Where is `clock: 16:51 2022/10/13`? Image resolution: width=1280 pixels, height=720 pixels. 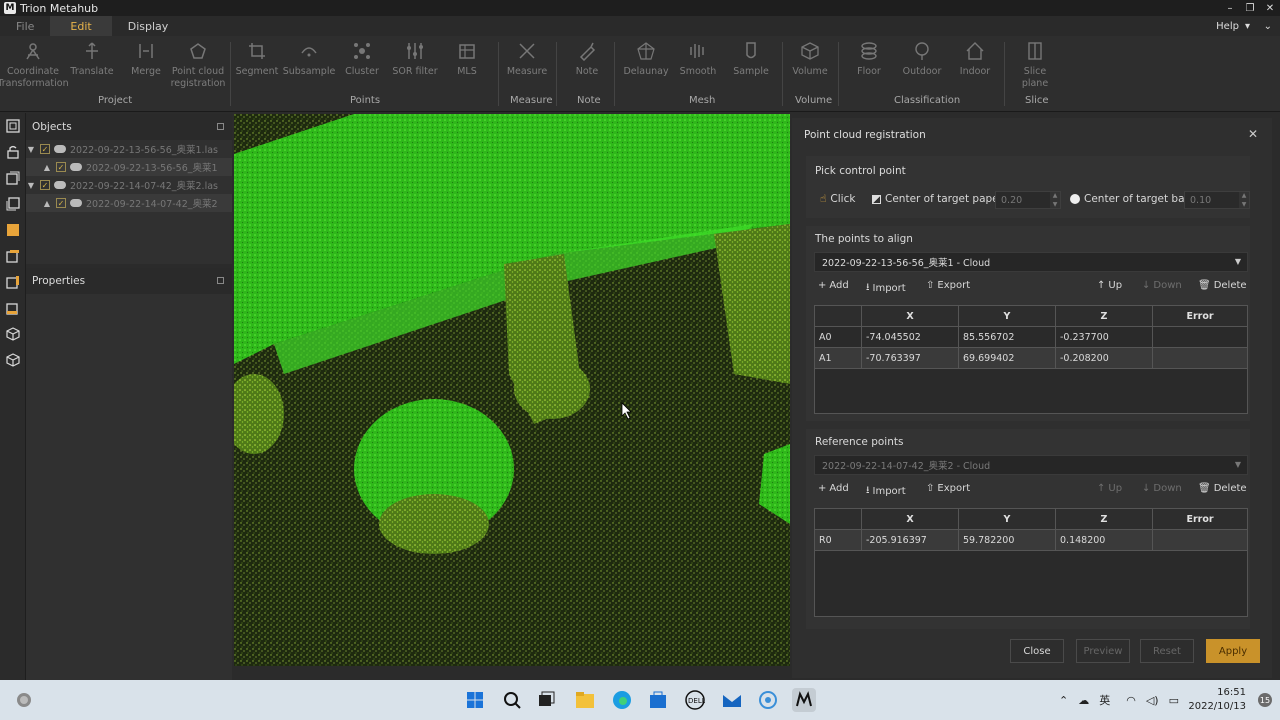 clock: 16:51 2022/10/13 is located at coordinates (1217, 700).